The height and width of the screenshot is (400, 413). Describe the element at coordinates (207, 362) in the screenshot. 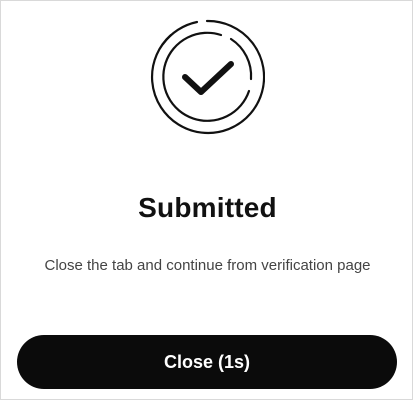

I see `close-button: Close (1s)` at that location.